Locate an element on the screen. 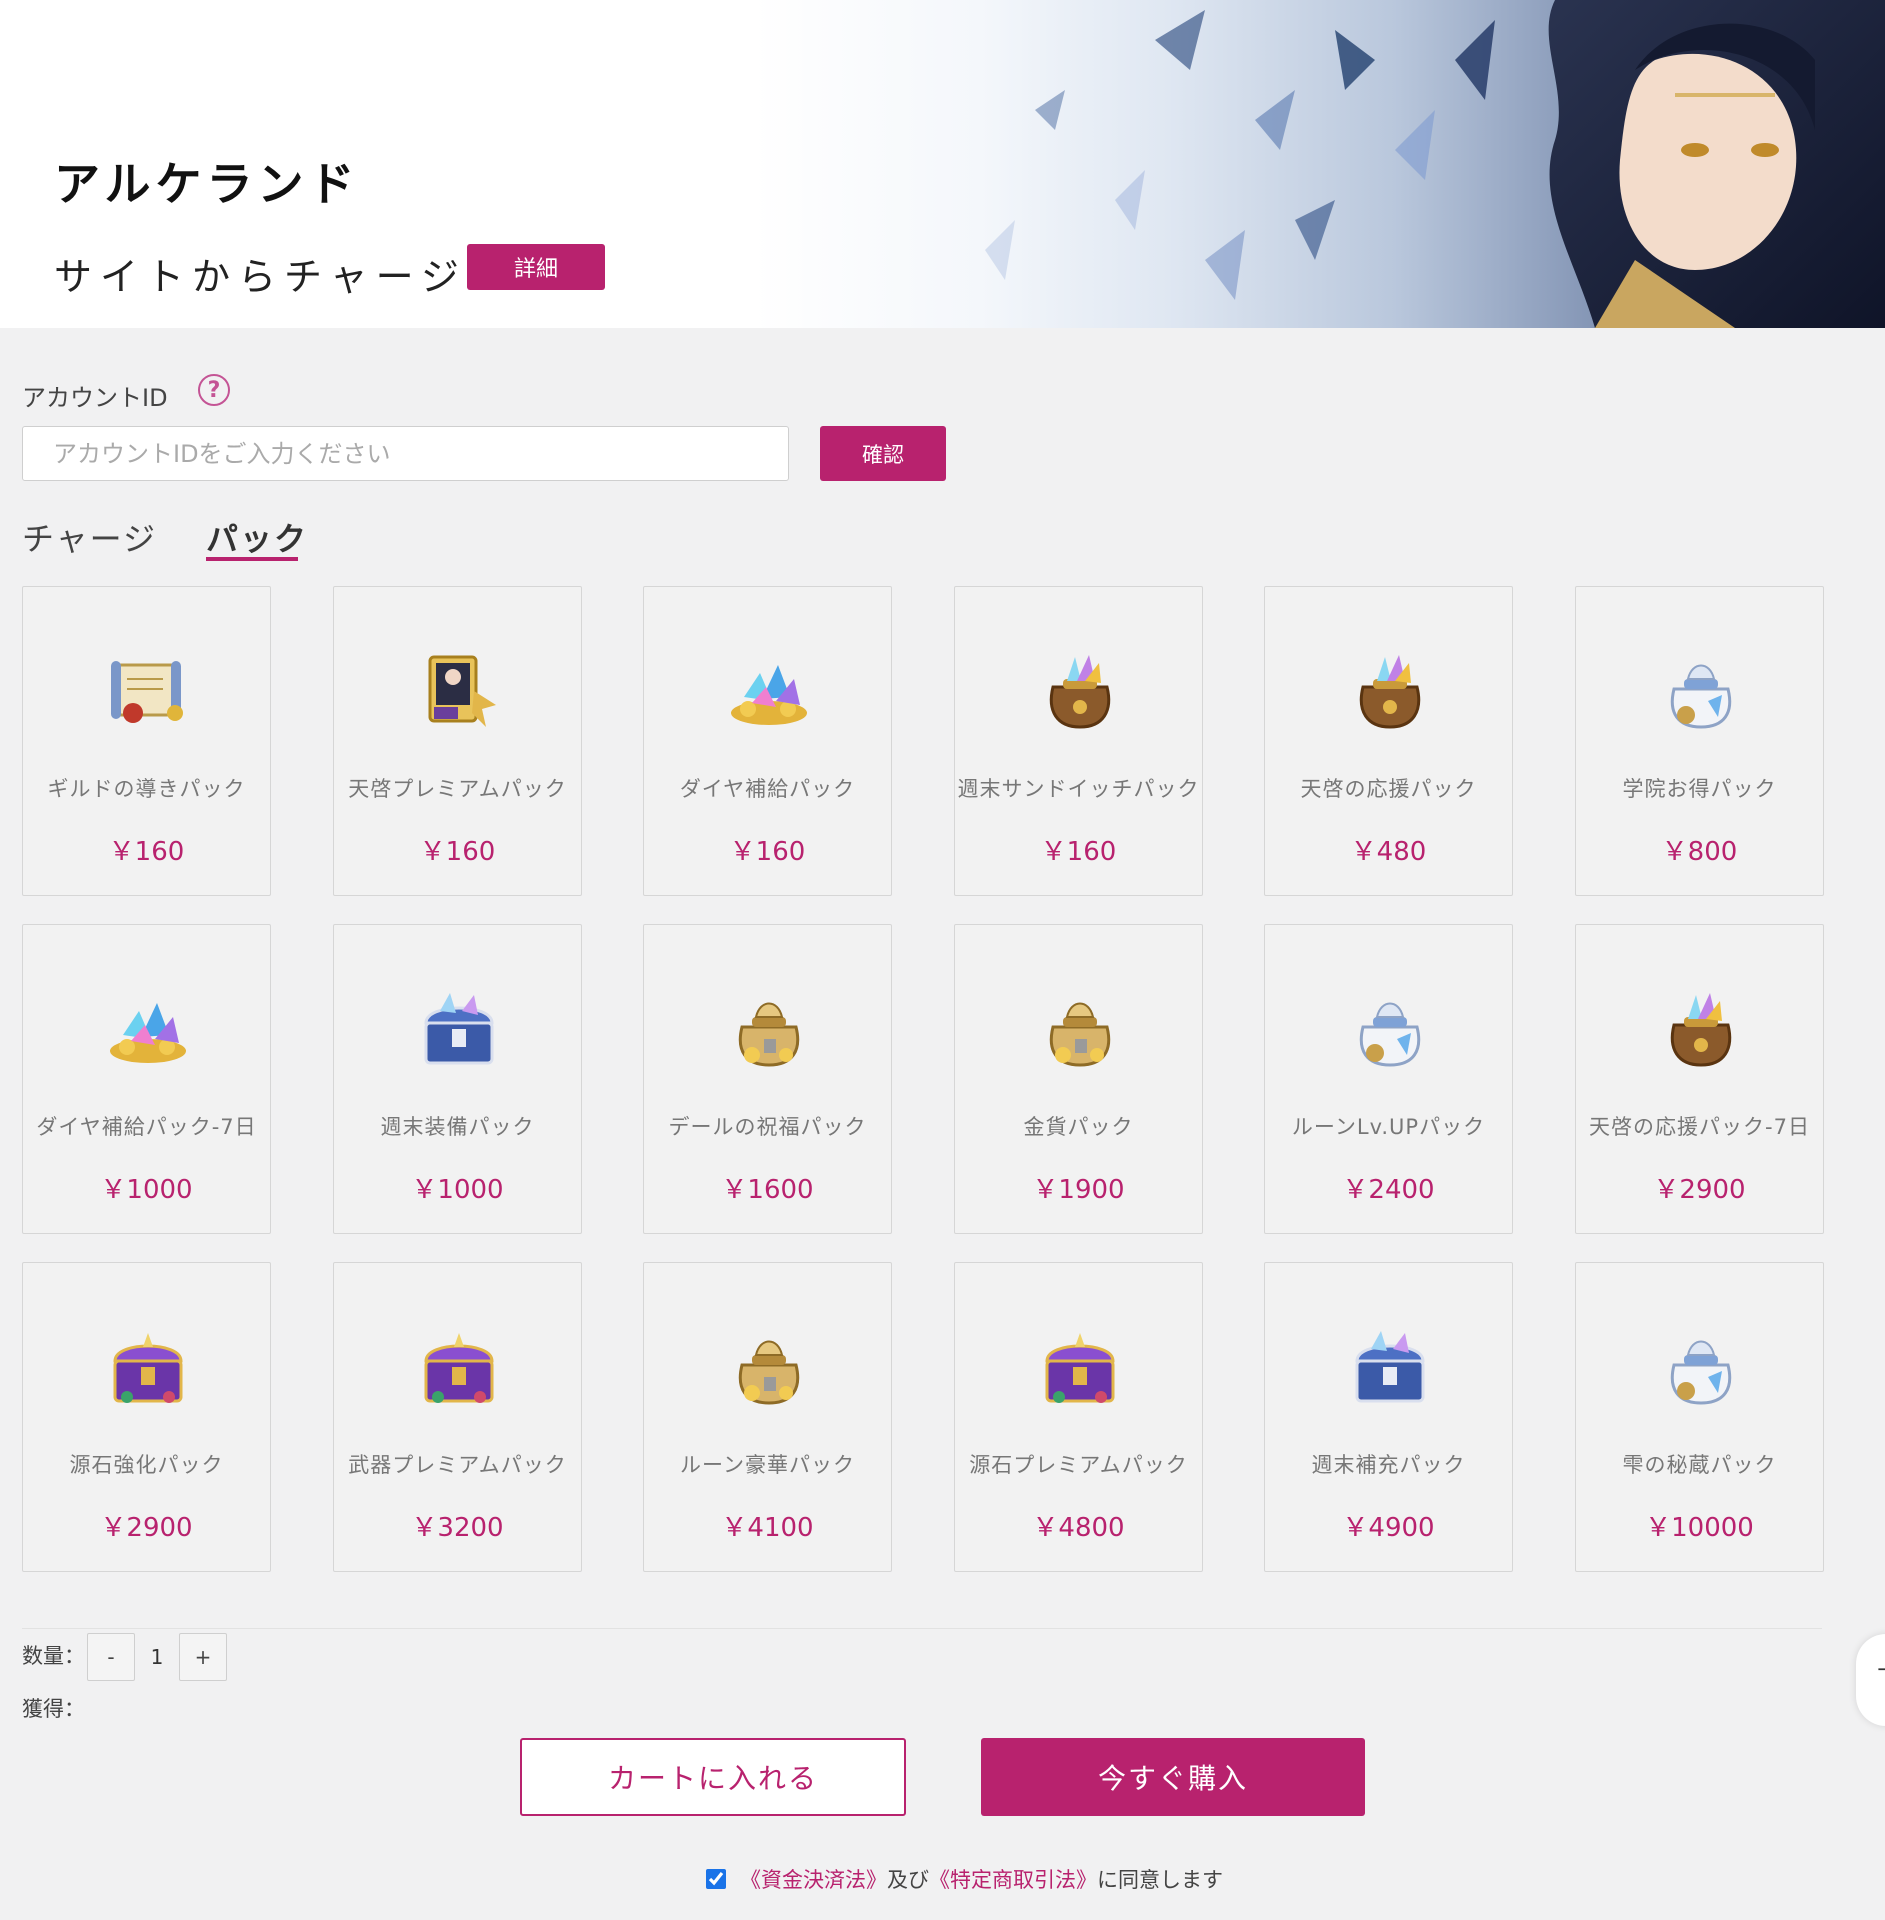  pack-card: デールの祝福パック ￥1600 is located at coordinates (767, 1079).